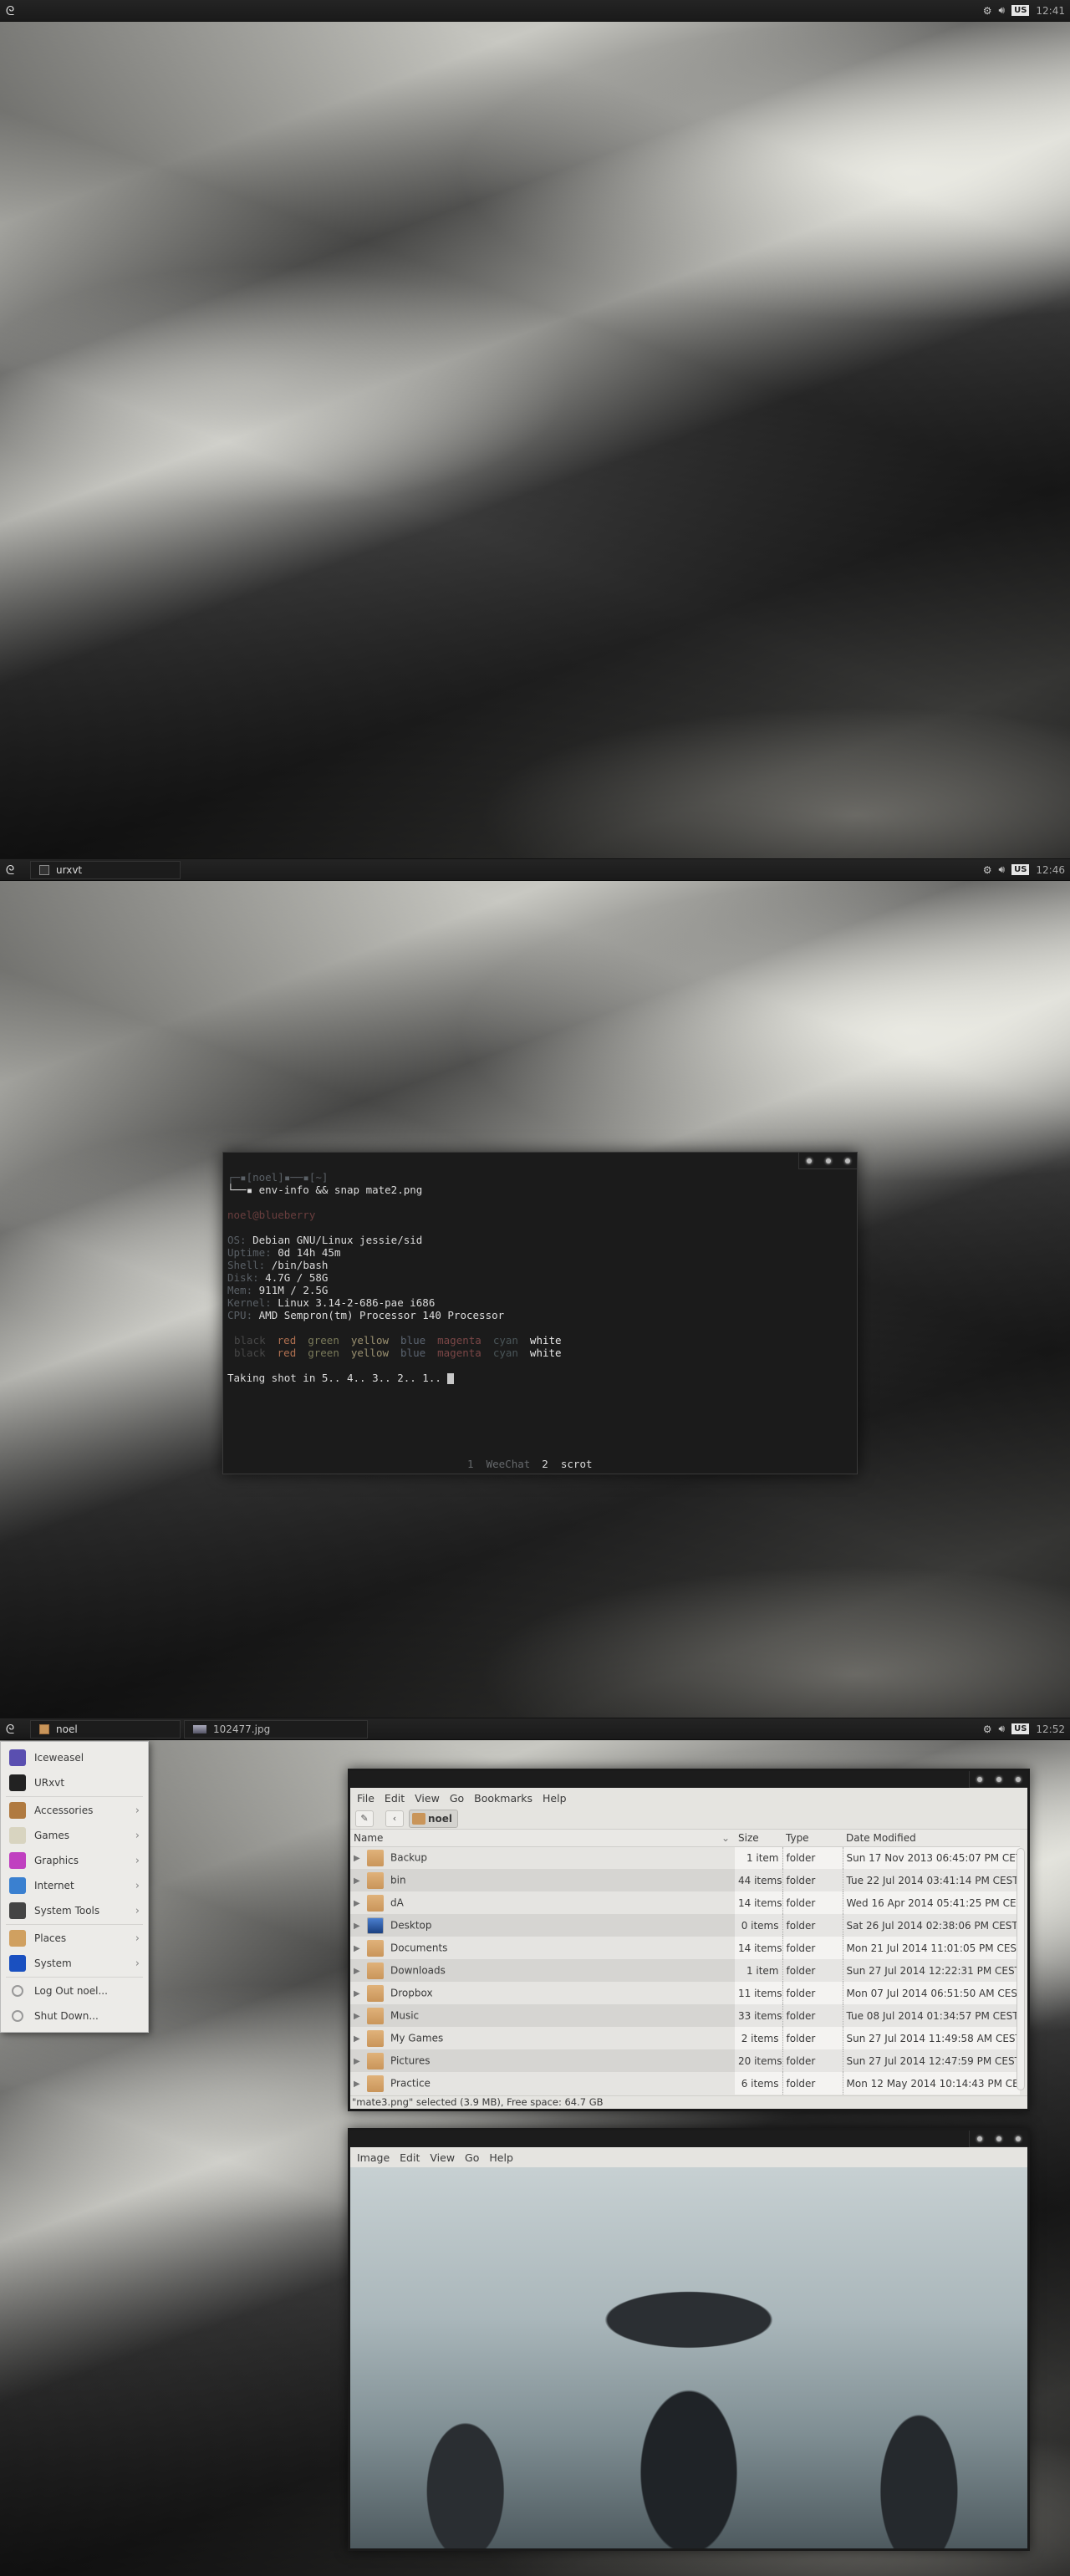  I want to click on menu-file: File, so click(365, 1798).